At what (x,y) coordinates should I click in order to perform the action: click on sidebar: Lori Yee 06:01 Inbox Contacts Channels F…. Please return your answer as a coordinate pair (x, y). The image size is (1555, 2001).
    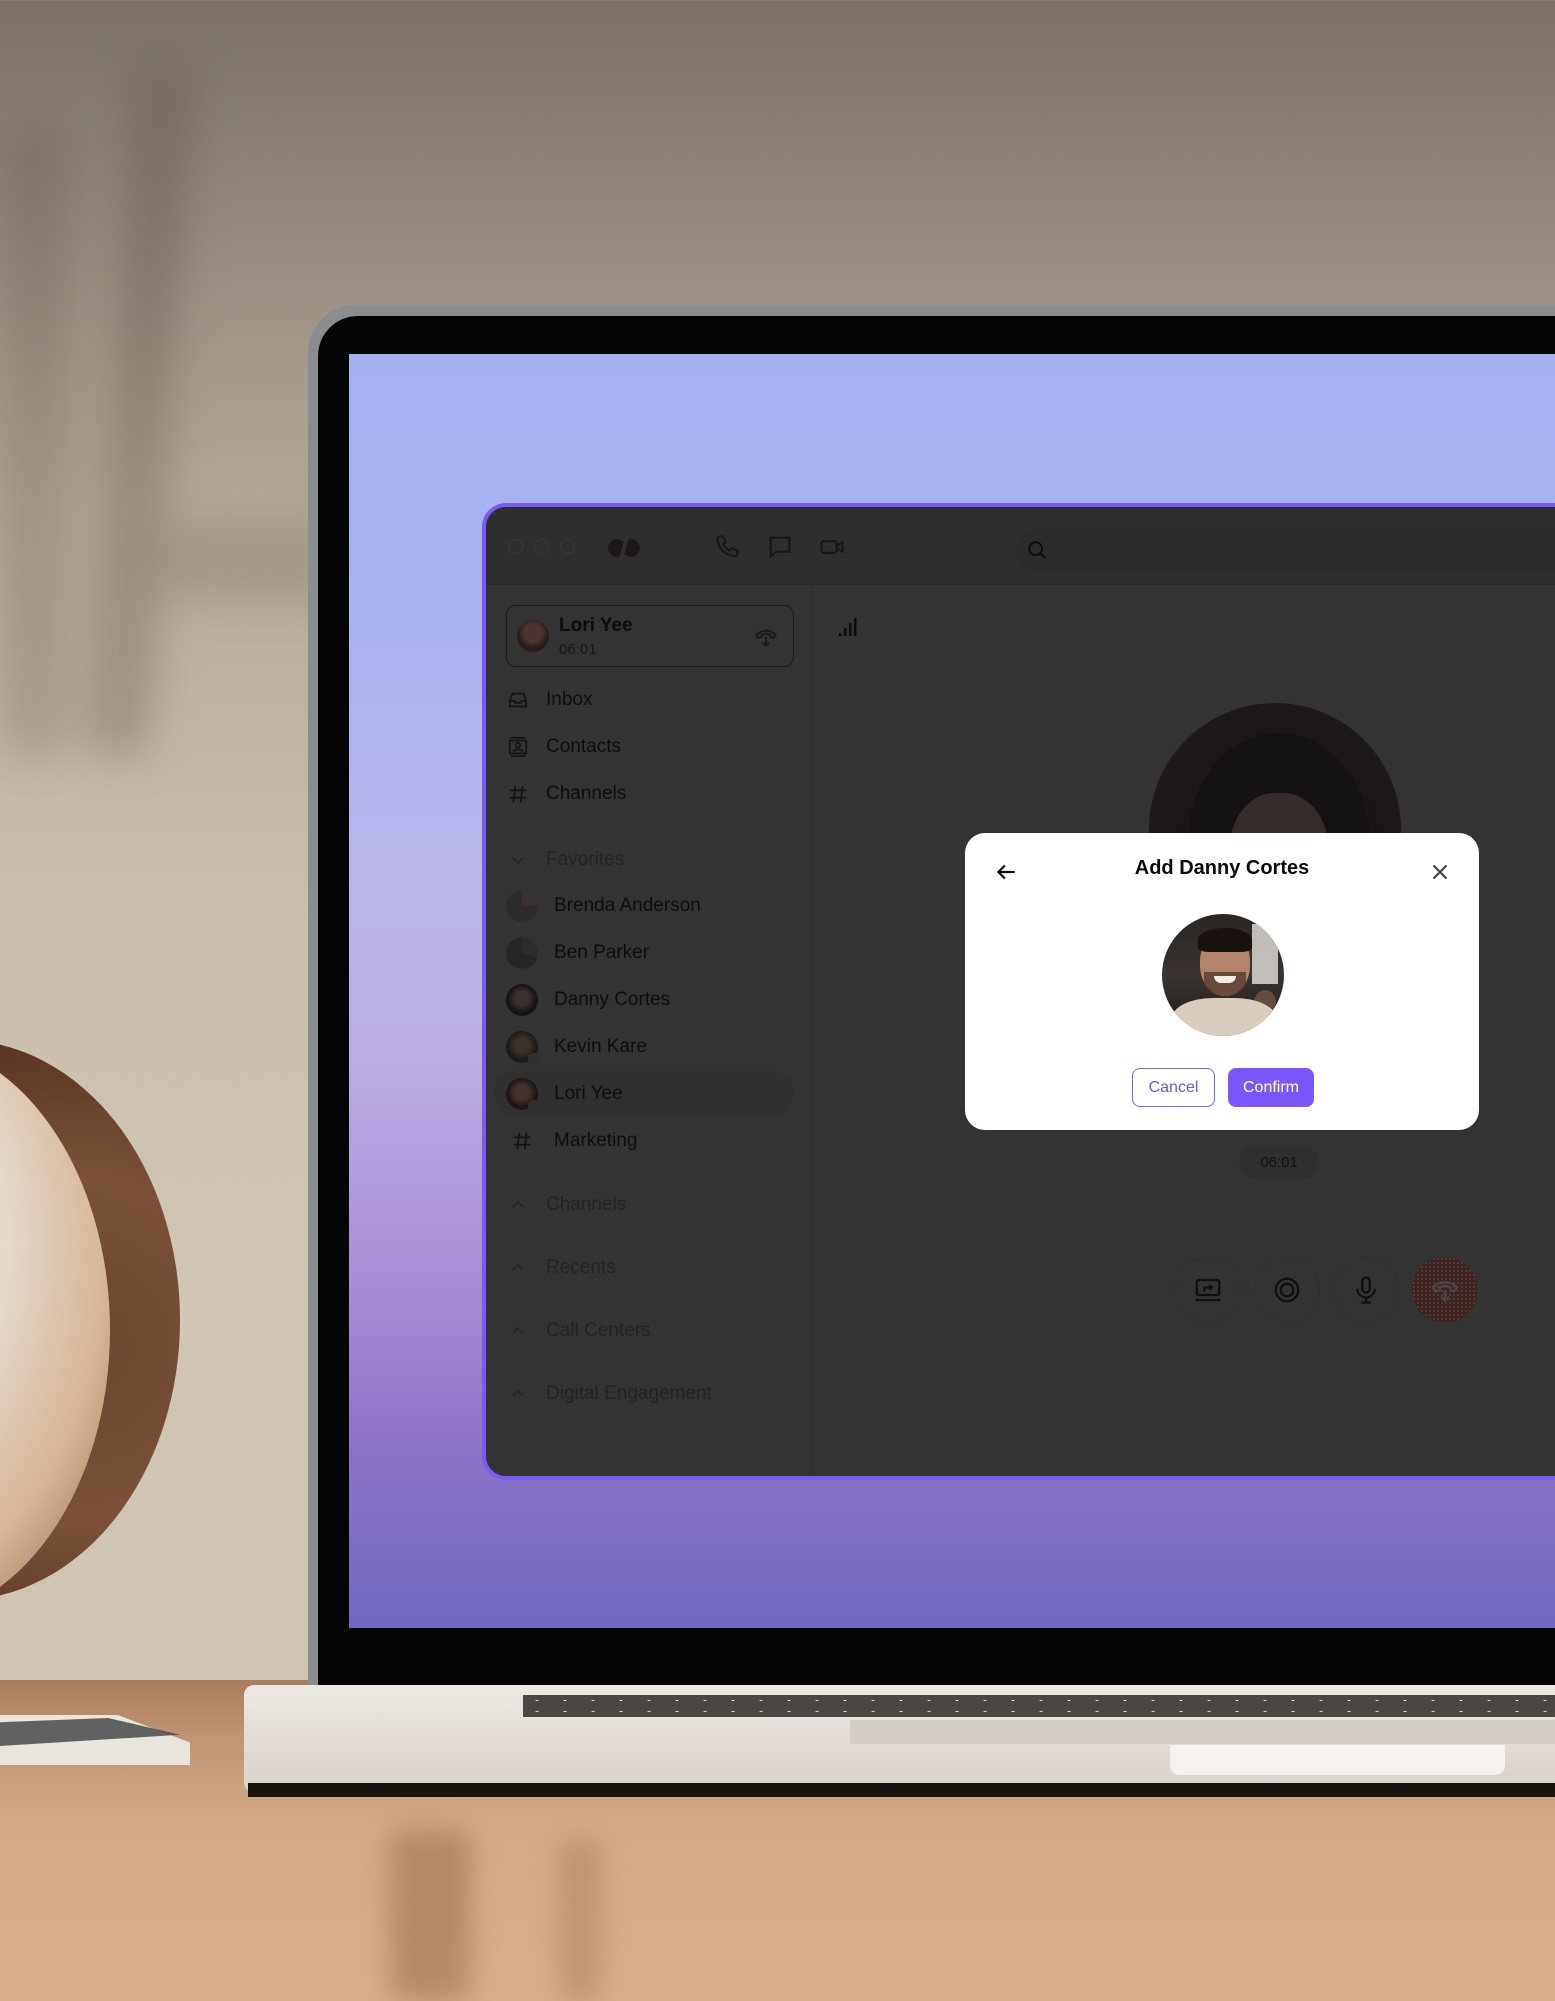
    Looking at the image, I should click on (649, 1030).